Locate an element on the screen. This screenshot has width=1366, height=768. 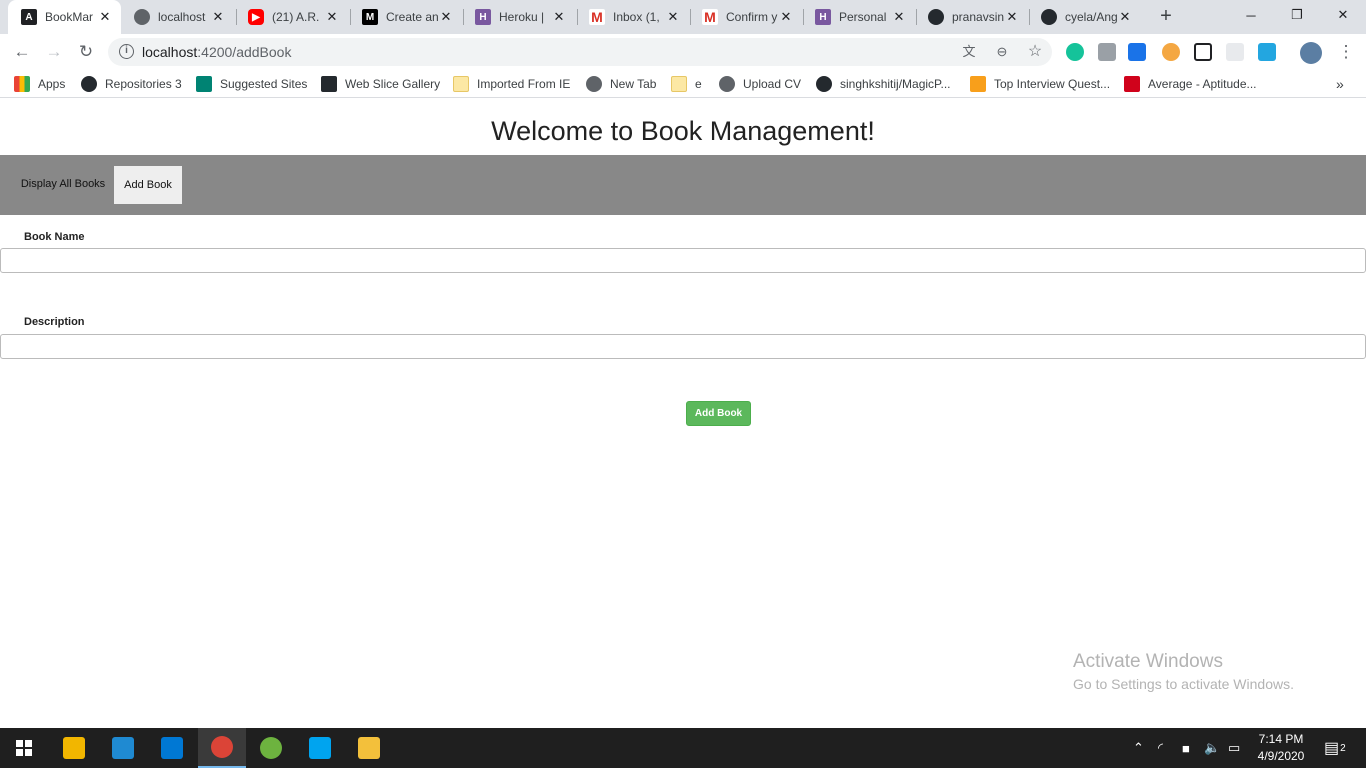
bookmark-star-icon: ☆ is located at coordinates (1035, 52).